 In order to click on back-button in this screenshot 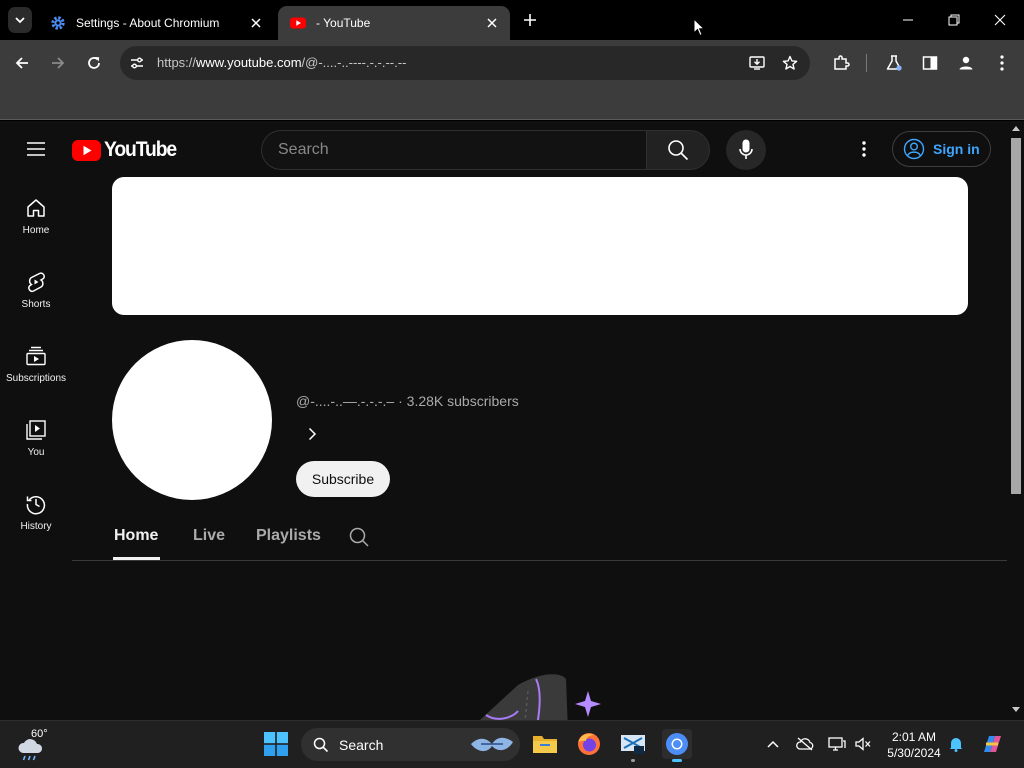, I will do `click(22, 63)`.